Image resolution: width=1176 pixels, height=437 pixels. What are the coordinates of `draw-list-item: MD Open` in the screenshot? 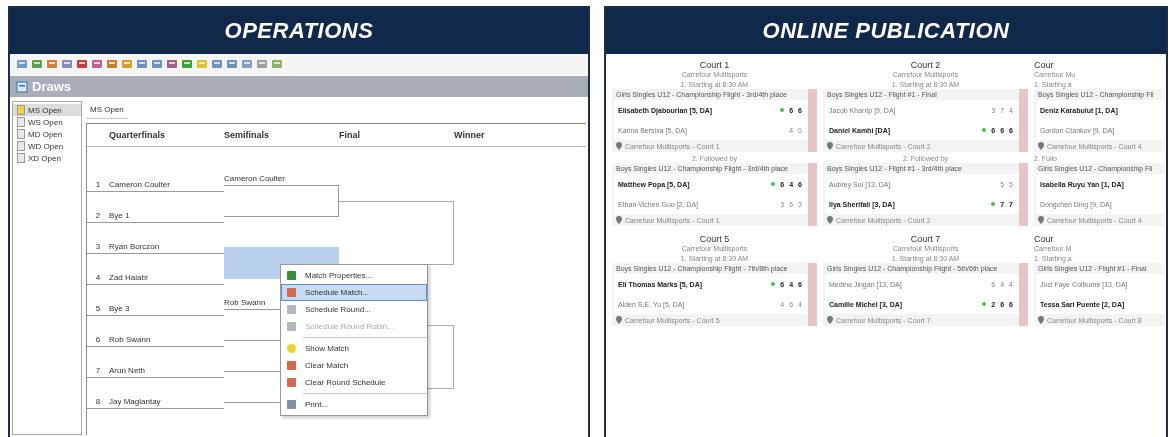 It's located at (47, 134).